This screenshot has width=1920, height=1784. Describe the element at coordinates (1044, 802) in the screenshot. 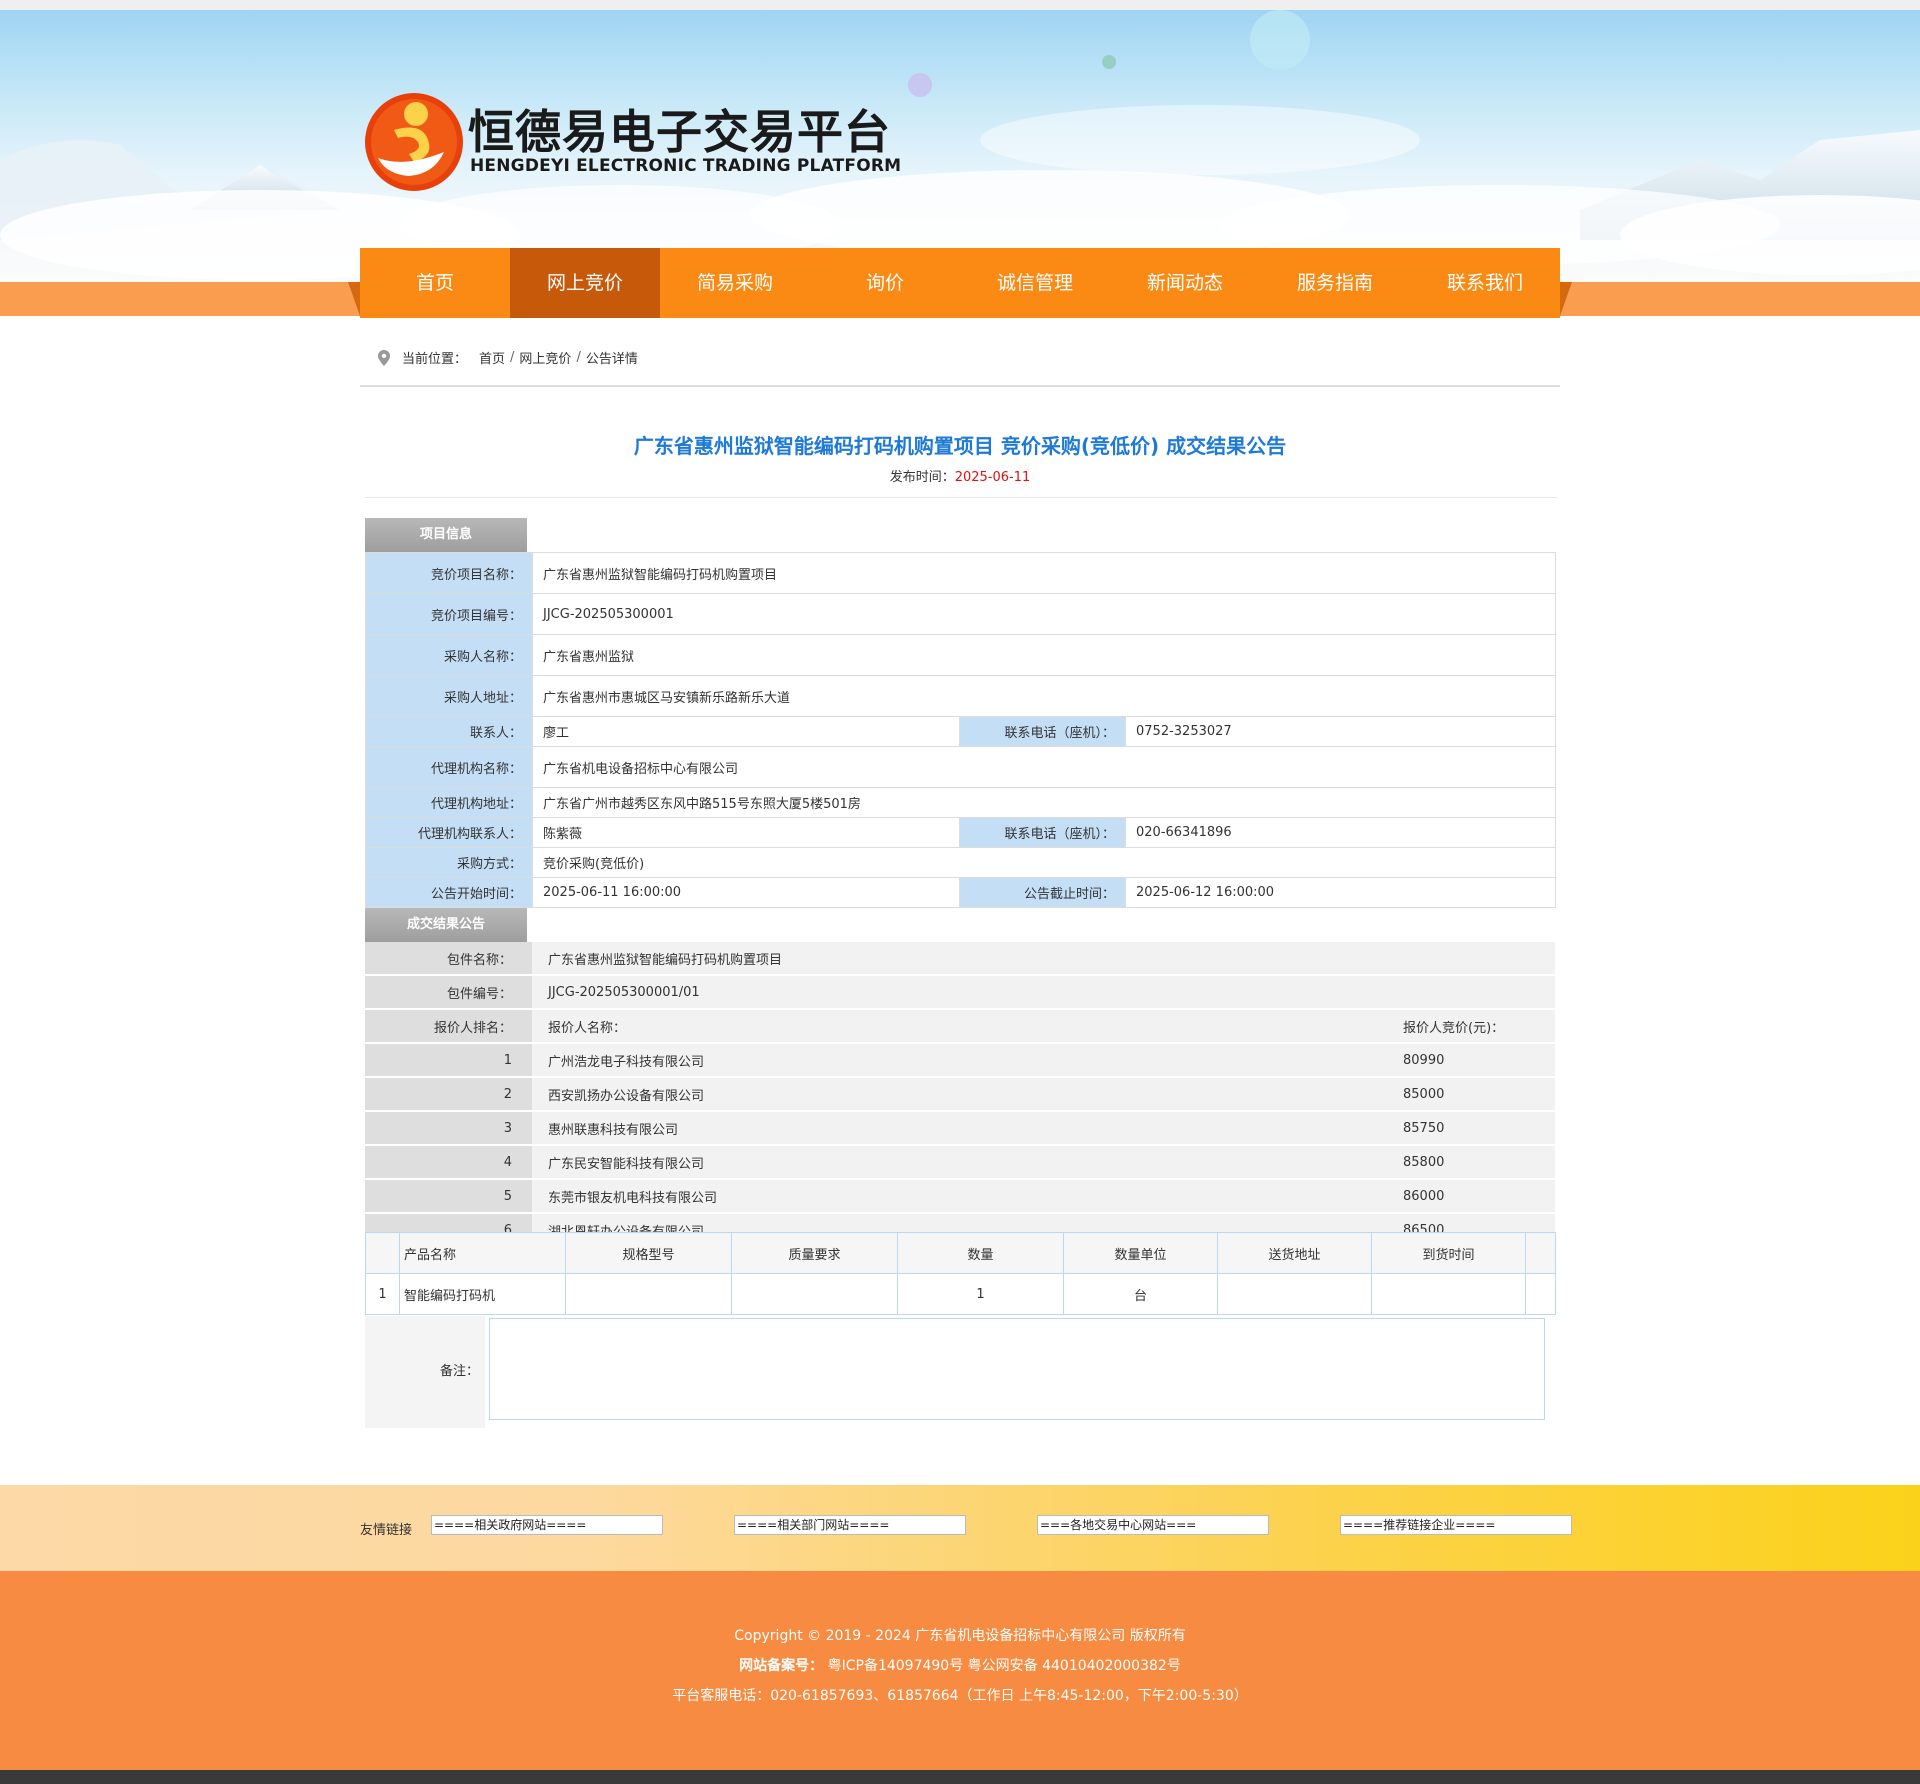

I see `agency-address: 广东省广州市越秀区东风中路515号东照大厦5楼501房` at that location.